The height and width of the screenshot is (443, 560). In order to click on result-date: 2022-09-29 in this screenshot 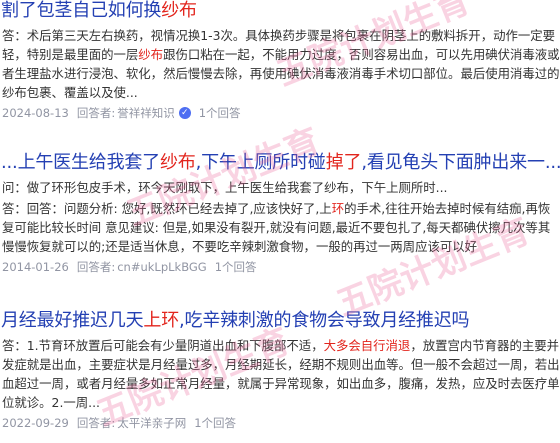, I will do `click(35, 423)`.